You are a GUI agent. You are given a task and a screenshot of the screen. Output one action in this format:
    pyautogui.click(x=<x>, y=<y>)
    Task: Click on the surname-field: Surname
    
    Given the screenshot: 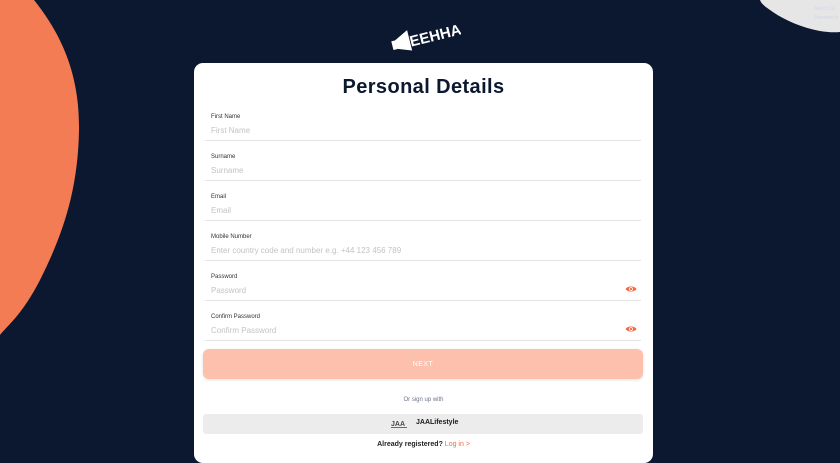 What is the action you would take?
    pyautogui.click(x=423, y=167)
    